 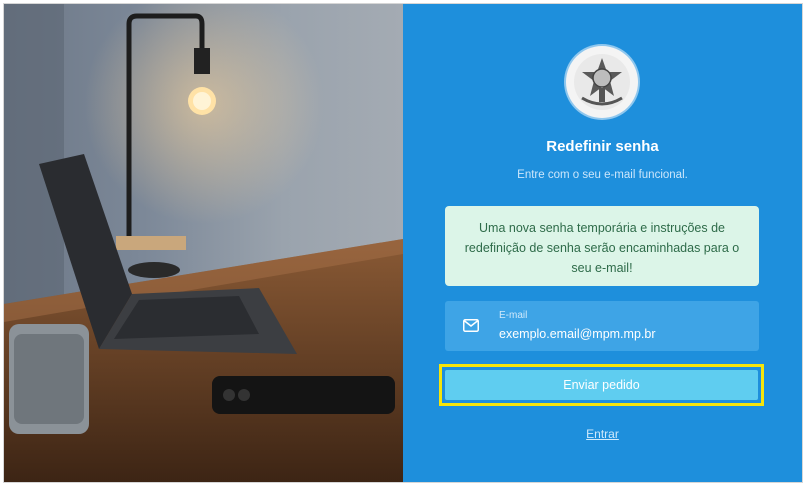 I want to click on page-subtitle: Entre com o seu e-mail funcional., so click(x=602, y=175).